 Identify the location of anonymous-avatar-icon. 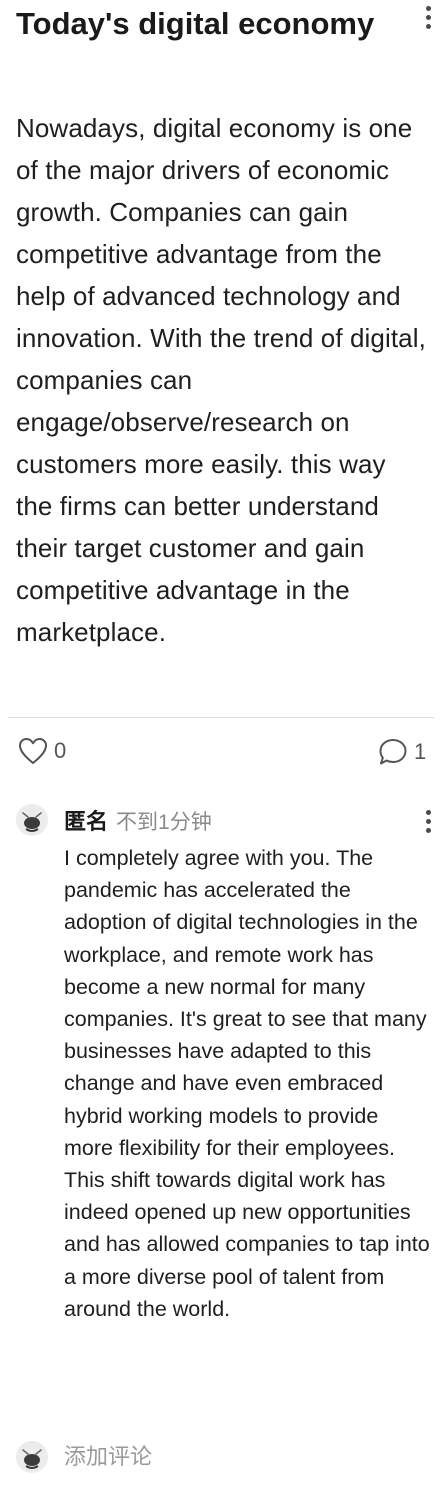
(32, 820).